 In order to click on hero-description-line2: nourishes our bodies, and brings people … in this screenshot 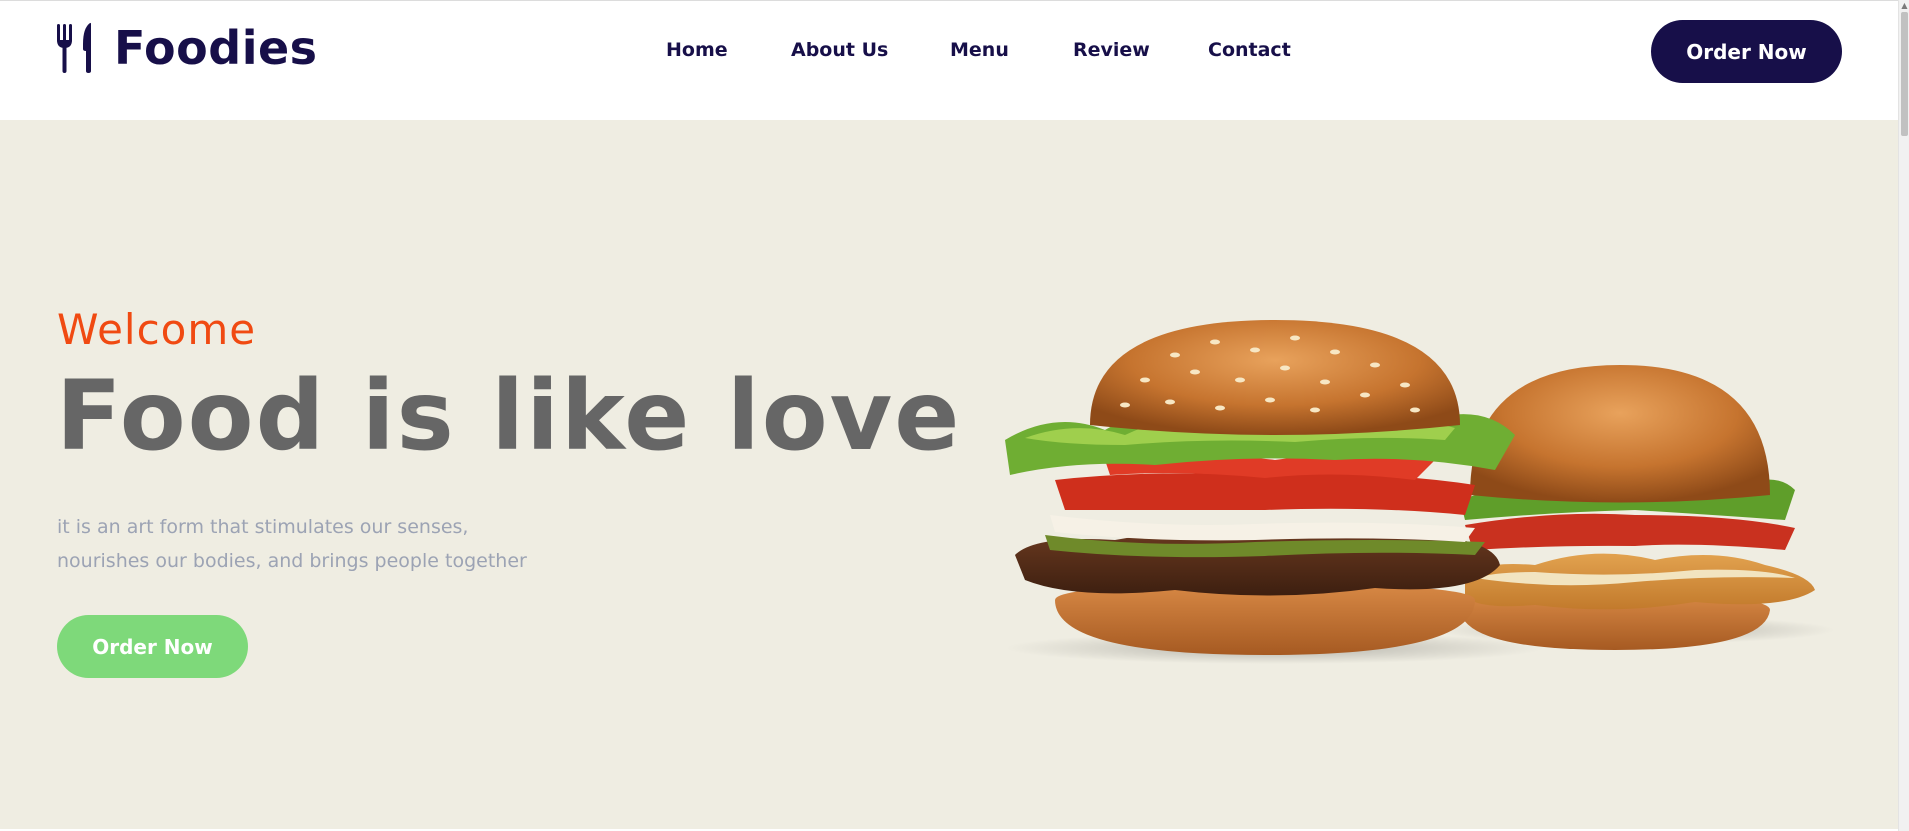, I will do `click(292, 561)`.